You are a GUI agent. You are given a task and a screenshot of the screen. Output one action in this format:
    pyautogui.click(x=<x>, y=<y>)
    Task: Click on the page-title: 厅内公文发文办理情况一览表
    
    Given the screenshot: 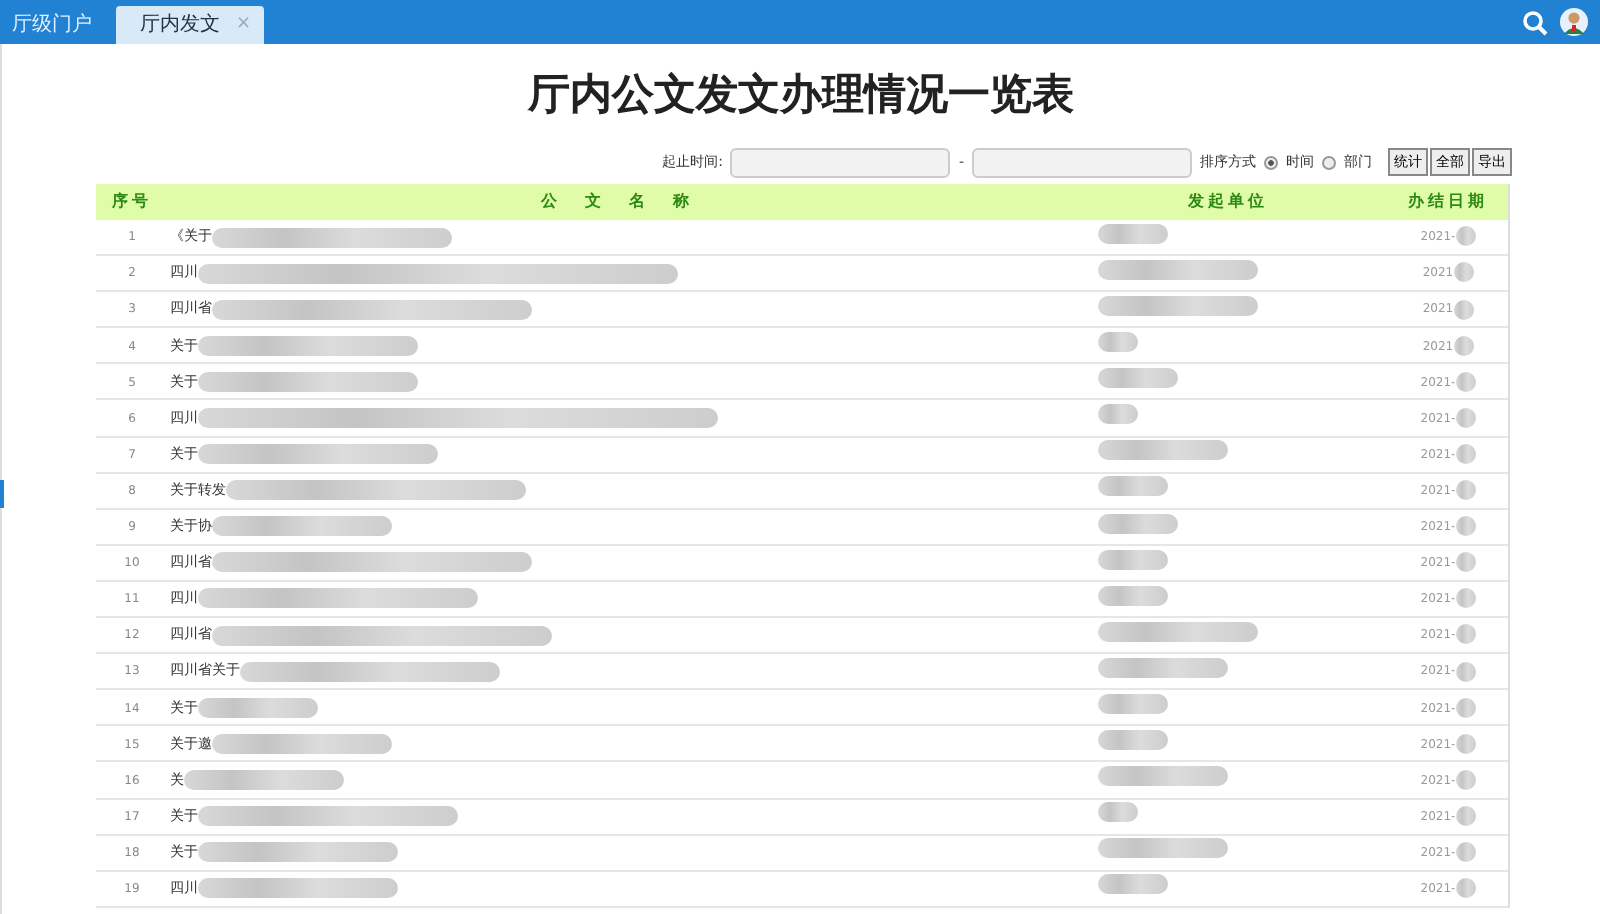 What is the action you would take?
    pyautogui.click(x=801, y=94)
    